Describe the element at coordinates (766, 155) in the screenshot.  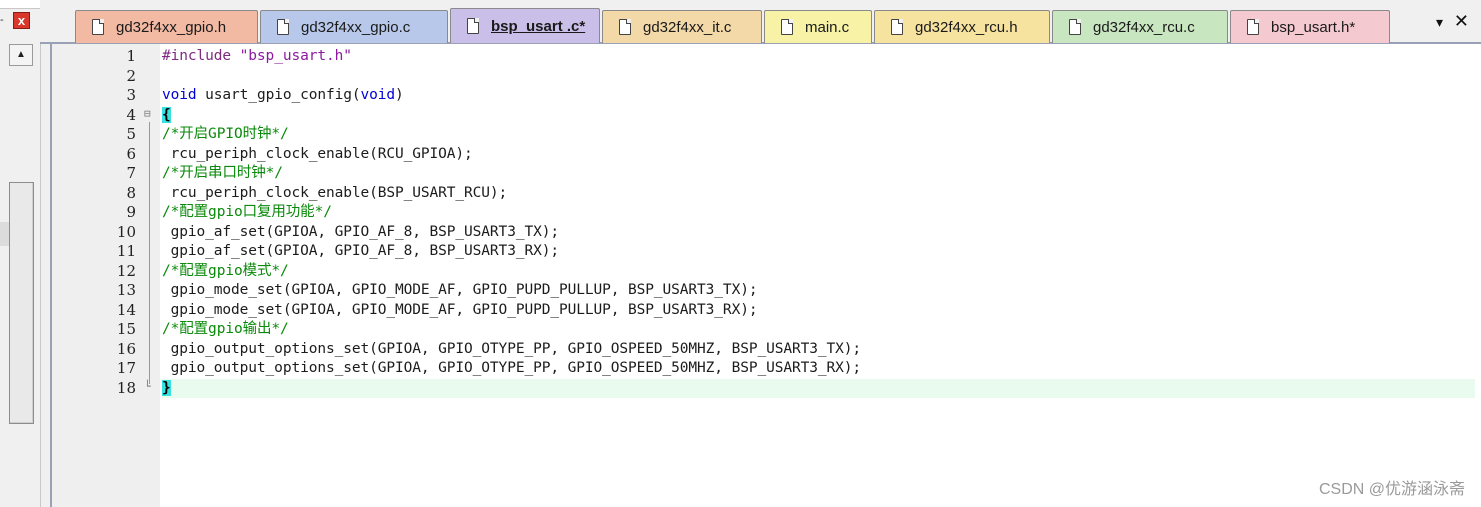
I see `code-line: 6 rcu_periph_clock_enable(RCU_GPIOA);` at that location.